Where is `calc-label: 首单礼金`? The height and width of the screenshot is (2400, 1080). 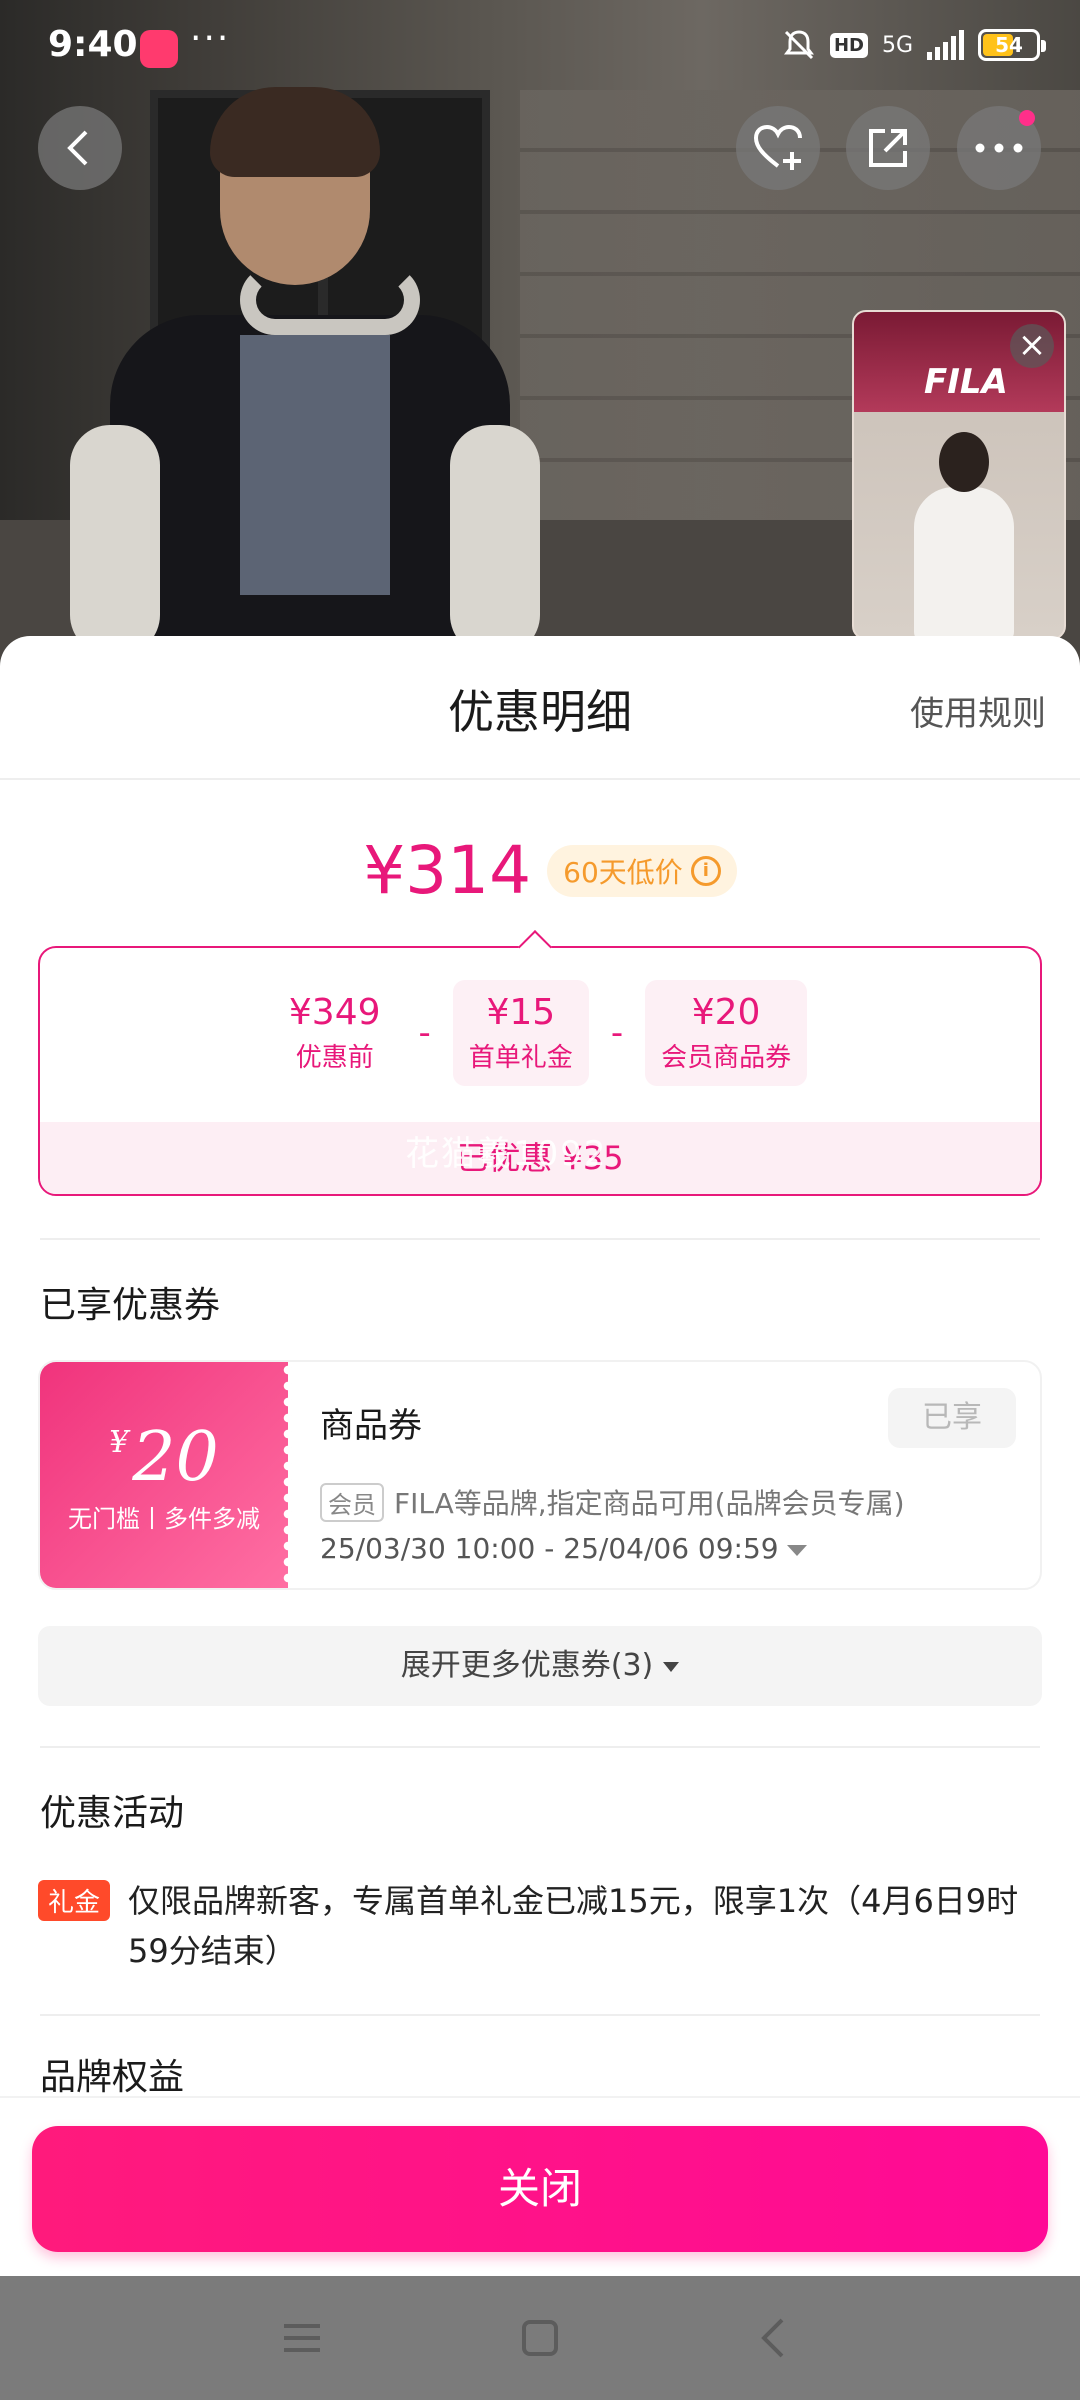
calc-label: 首单礼金 is located at coordinates (520, 1058).